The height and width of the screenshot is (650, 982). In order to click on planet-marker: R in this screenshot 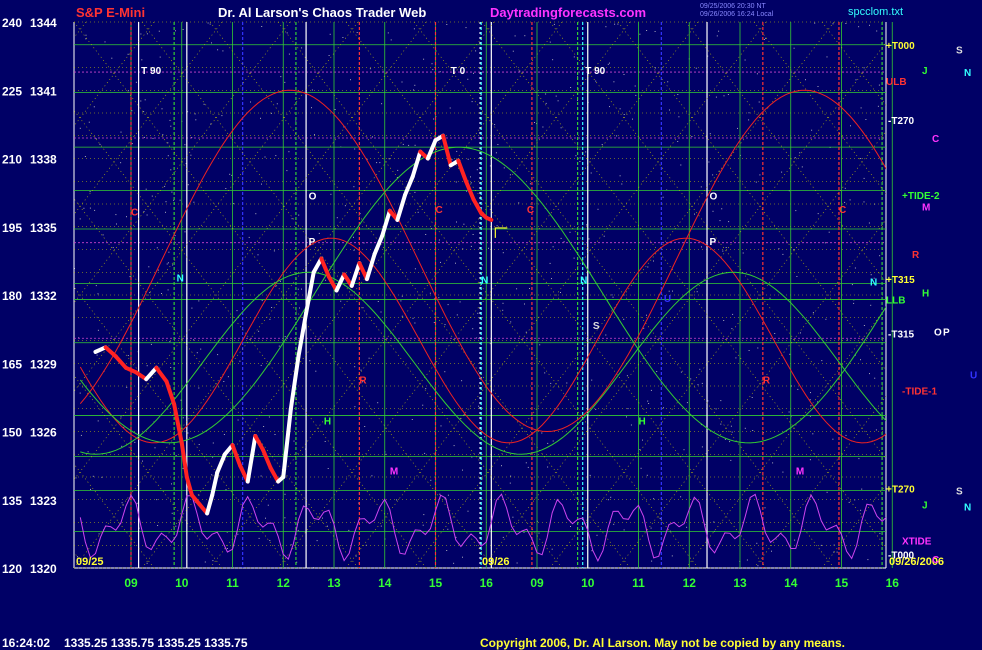, I will do `click(363, 381)`.